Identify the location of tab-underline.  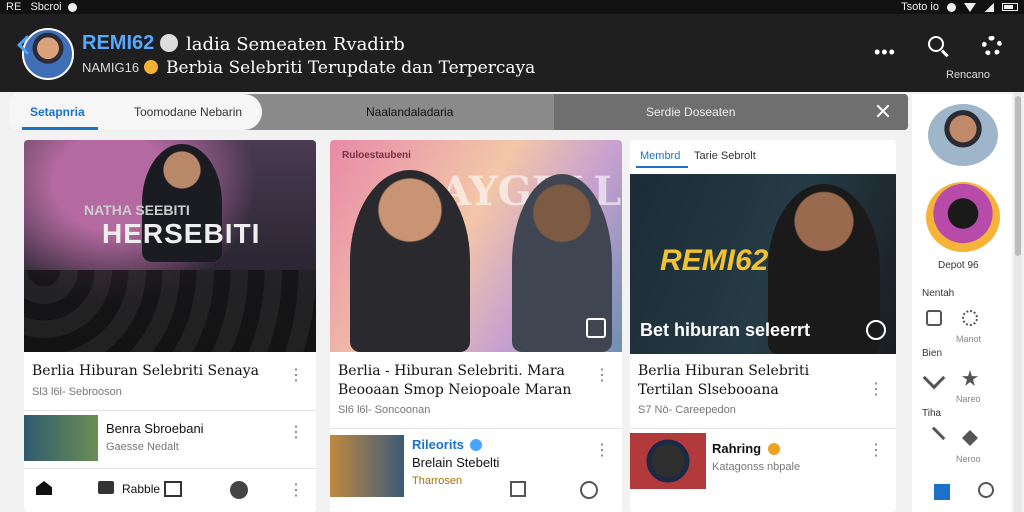
(60, 128).